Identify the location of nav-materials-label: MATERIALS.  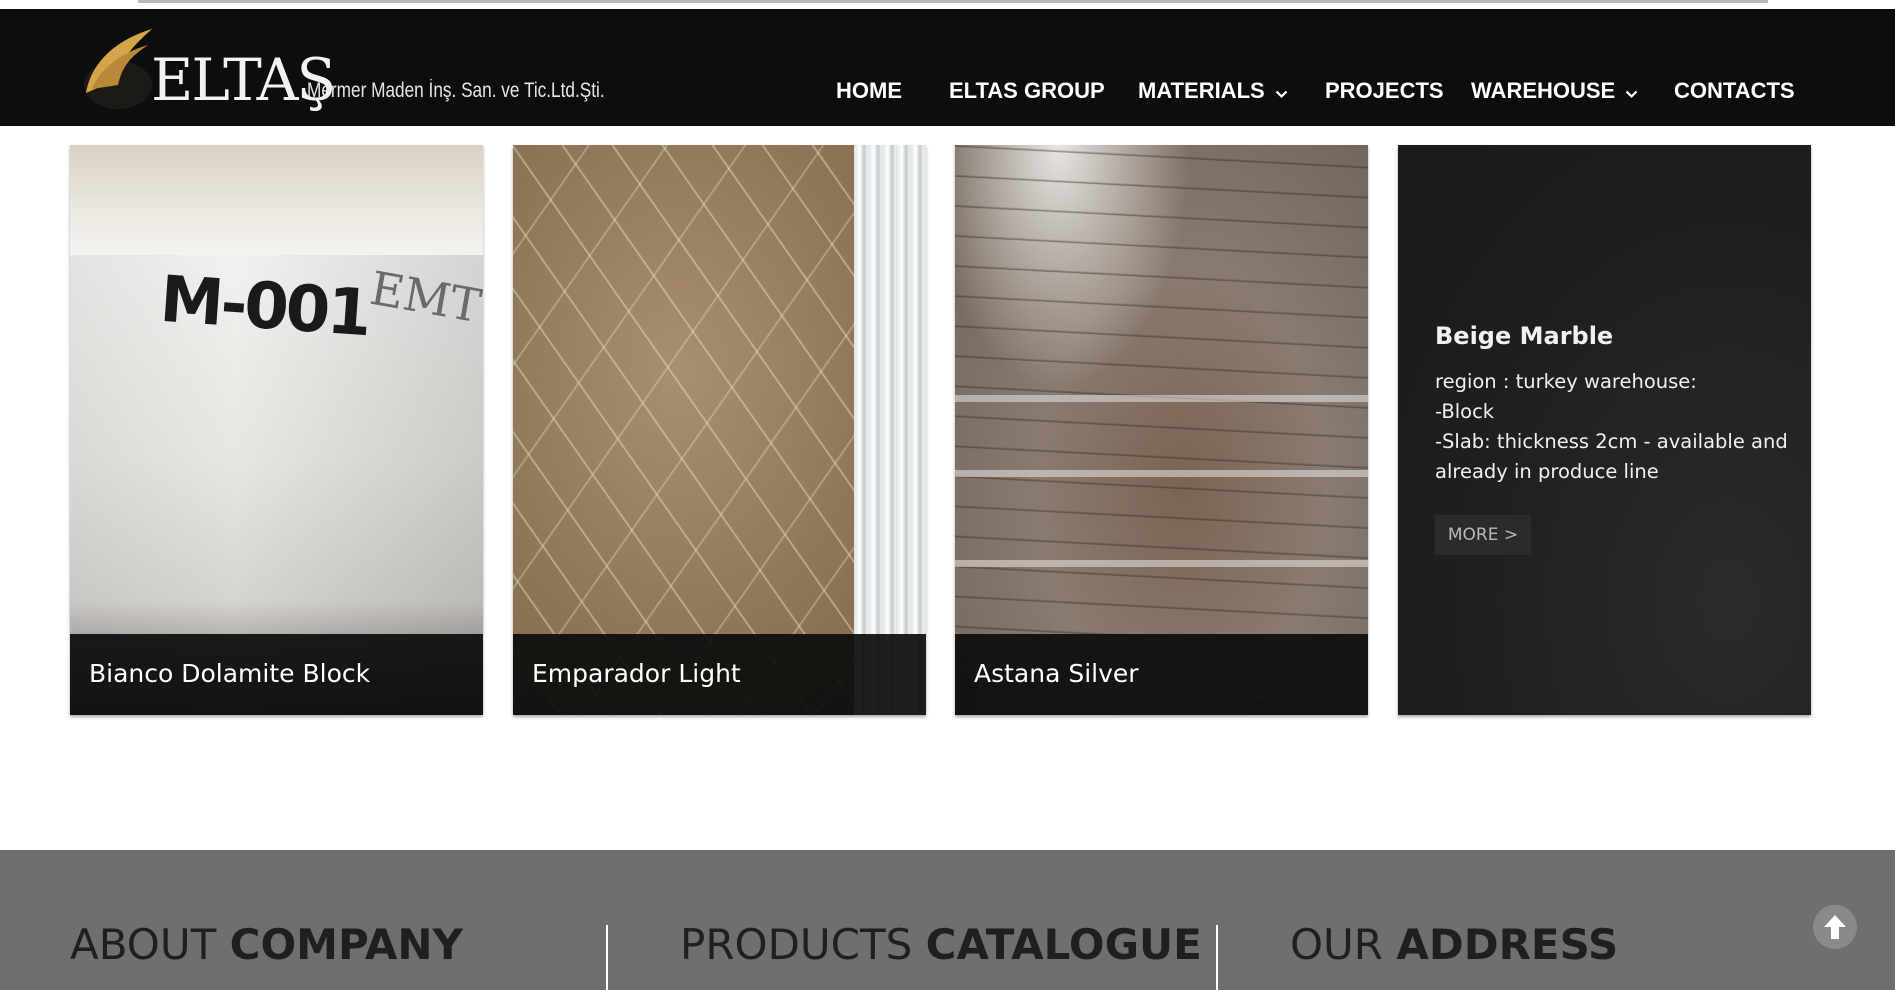
(1201, 90).